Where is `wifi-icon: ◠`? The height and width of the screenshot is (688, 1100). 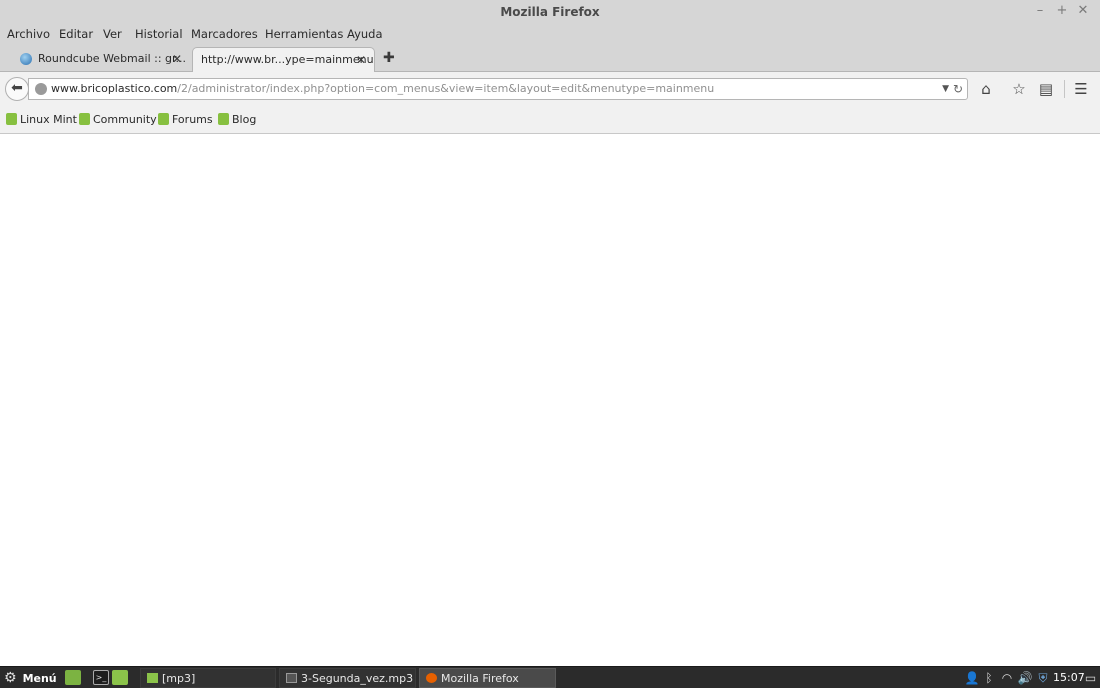
wifi-icon: ◠ is located at coordinates (1007, 677).